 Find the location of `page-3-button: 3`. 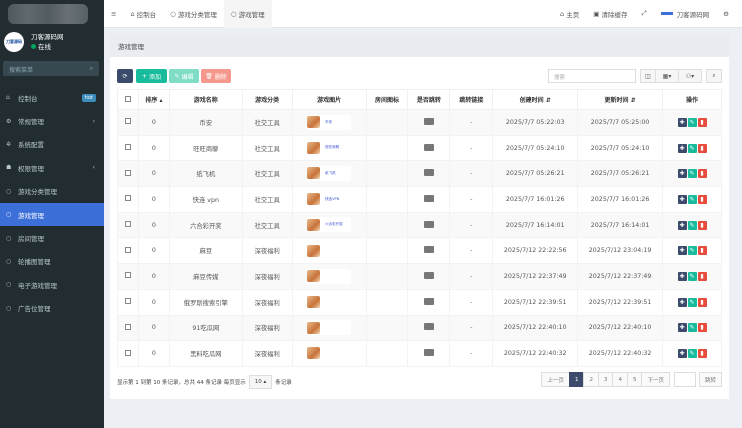

page-3-button: 3 is located at coordinates (605, 379).